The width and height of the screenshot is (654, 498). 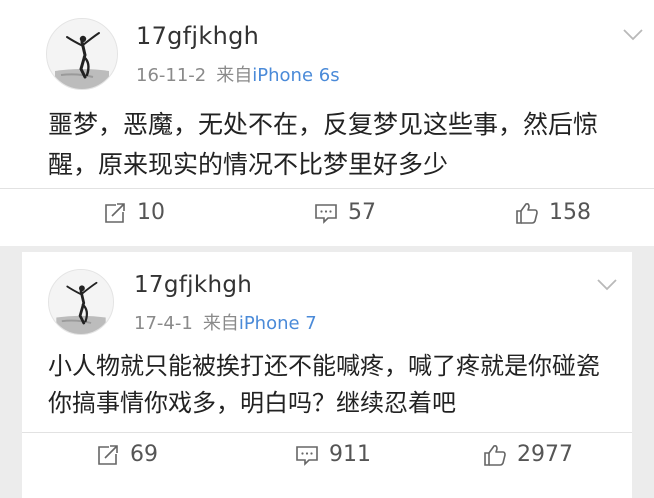 I want to click on comment-button: 911, so click(x=333, y=454).